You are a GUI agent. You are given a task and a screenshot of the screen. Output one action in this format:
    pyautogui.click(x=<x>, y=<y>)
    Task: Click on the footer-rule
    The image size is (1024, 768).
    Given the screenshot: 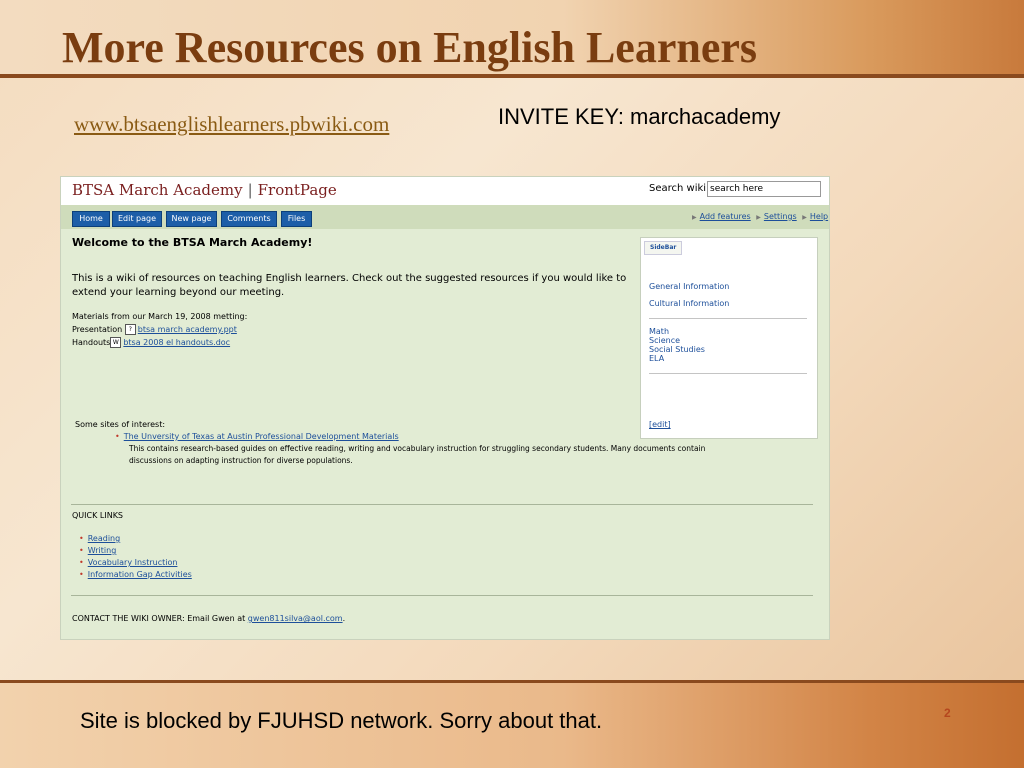 What is the action you would take?
    pyautogui.click(x=512, y=681)
    